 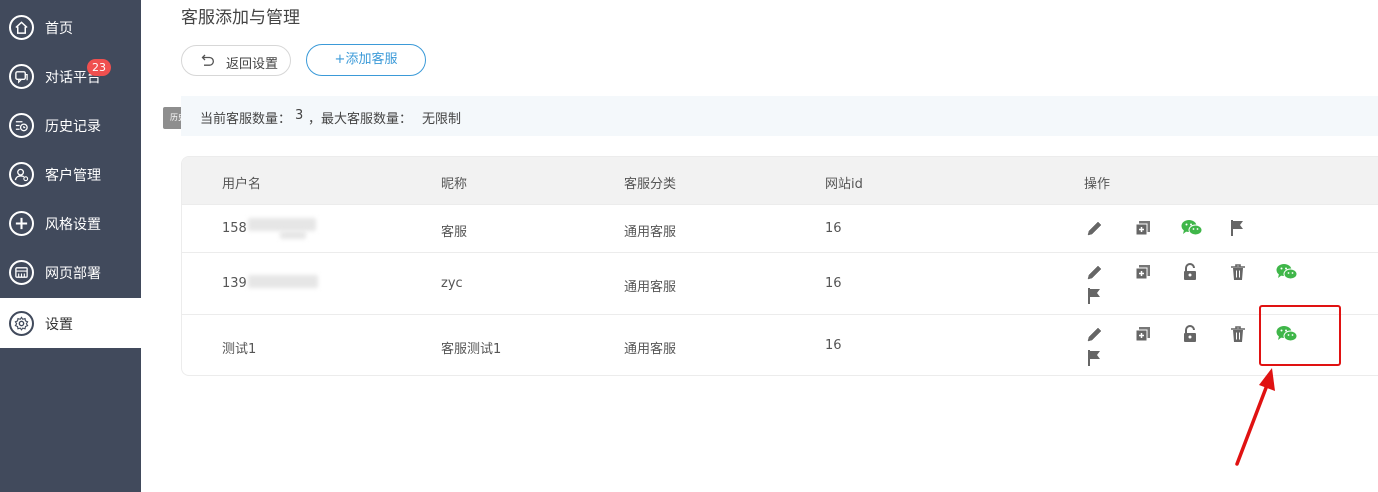 I want to click on back-button: 返回设置, so click(x=236, y=60).